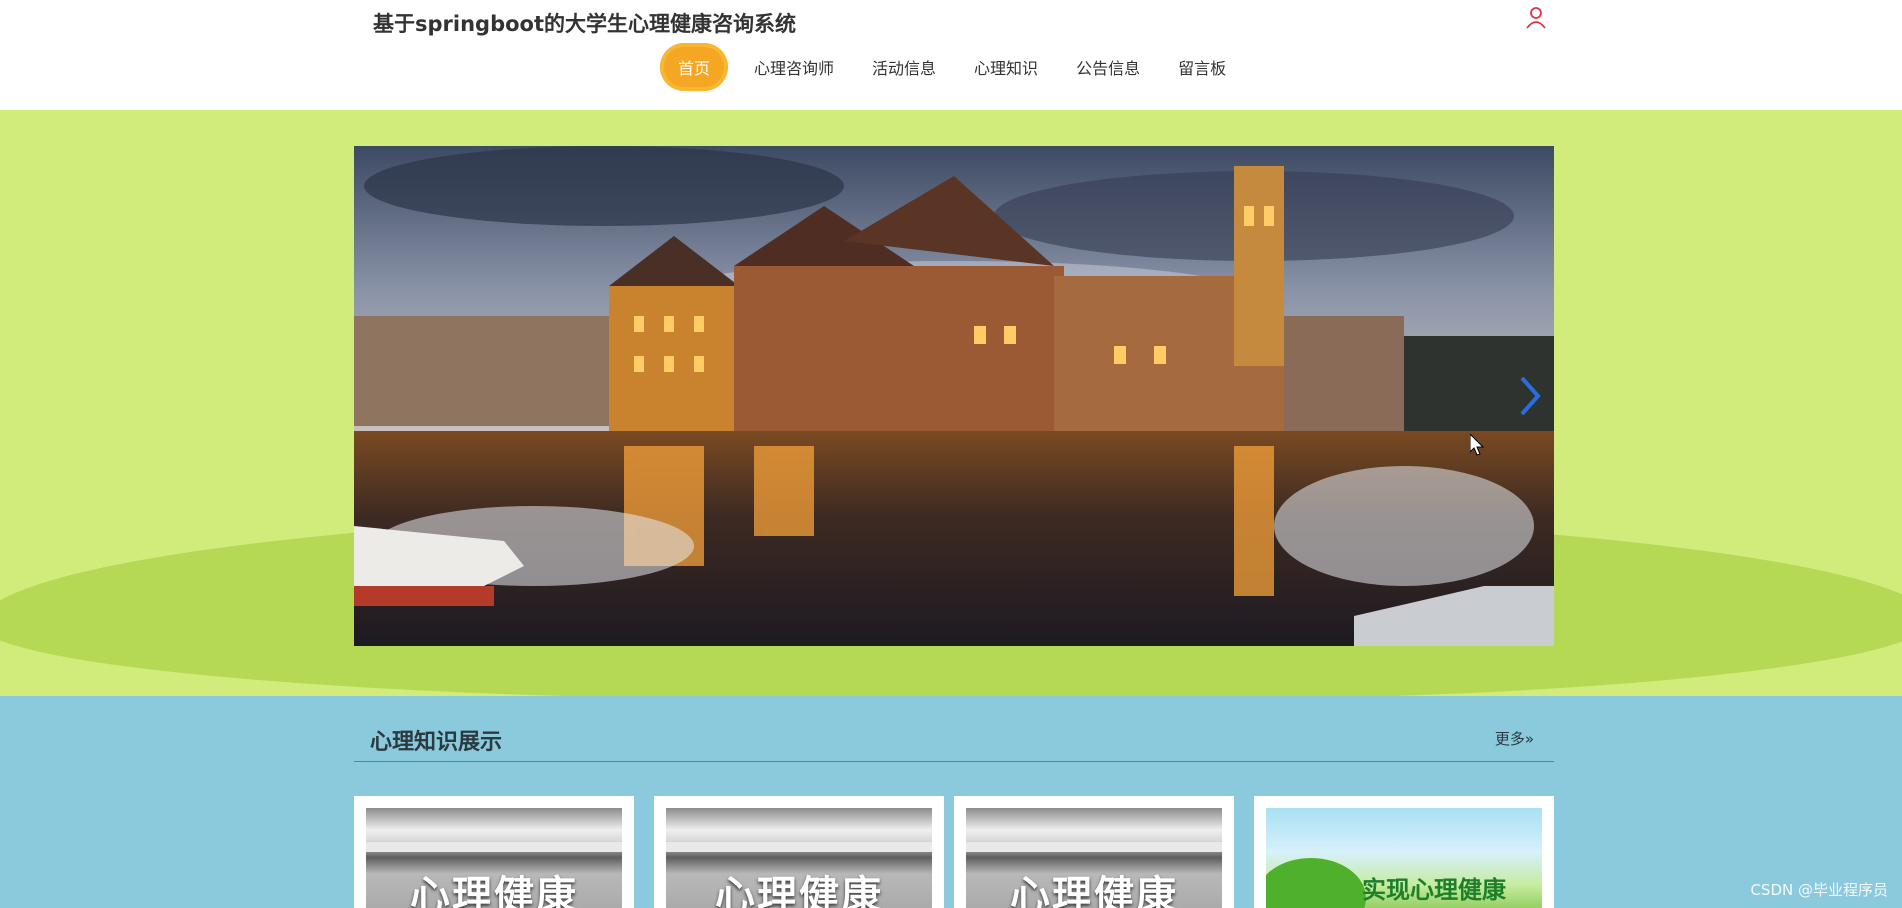 The height and width of the screenshot is (908, 1902). I want to click on main-nav: 首页 心理咨询师 活动信息 心理知识 公告信息 留言板, so click(962, 67).